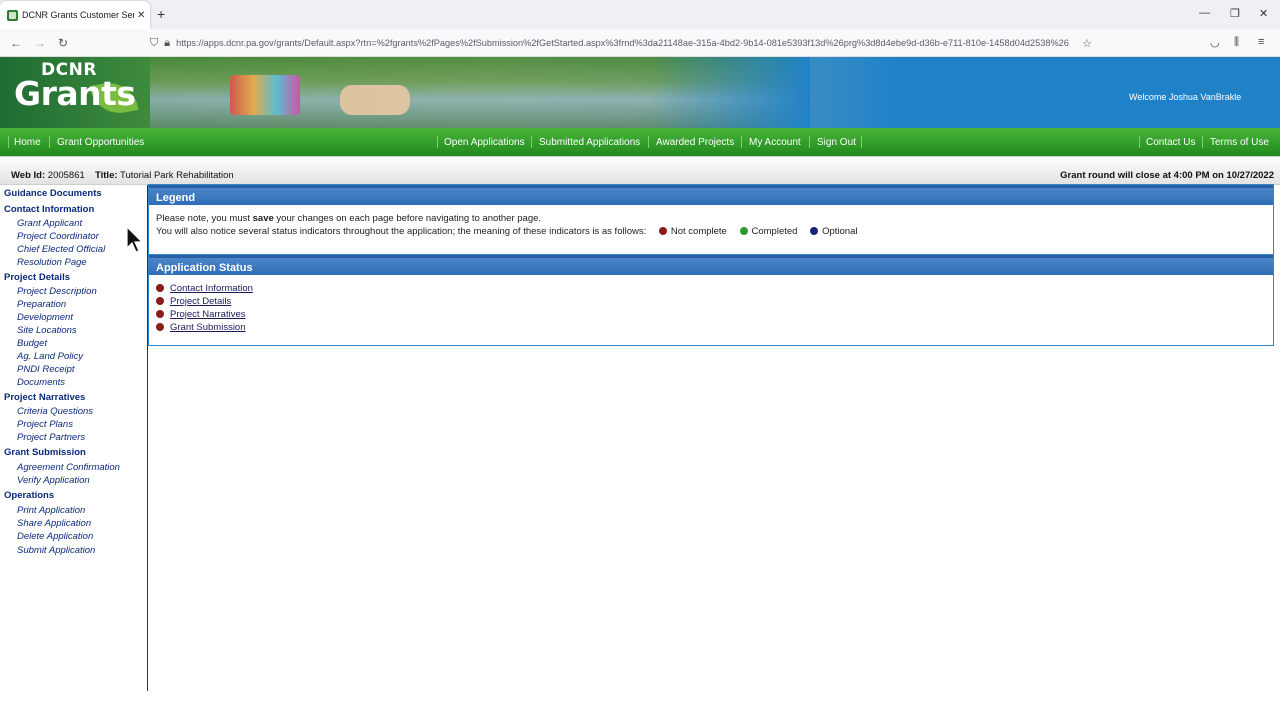 This screenshot has height=720, width=1280. I want to click on sidebar-item-share-application: Share Application, so click(54, 523).